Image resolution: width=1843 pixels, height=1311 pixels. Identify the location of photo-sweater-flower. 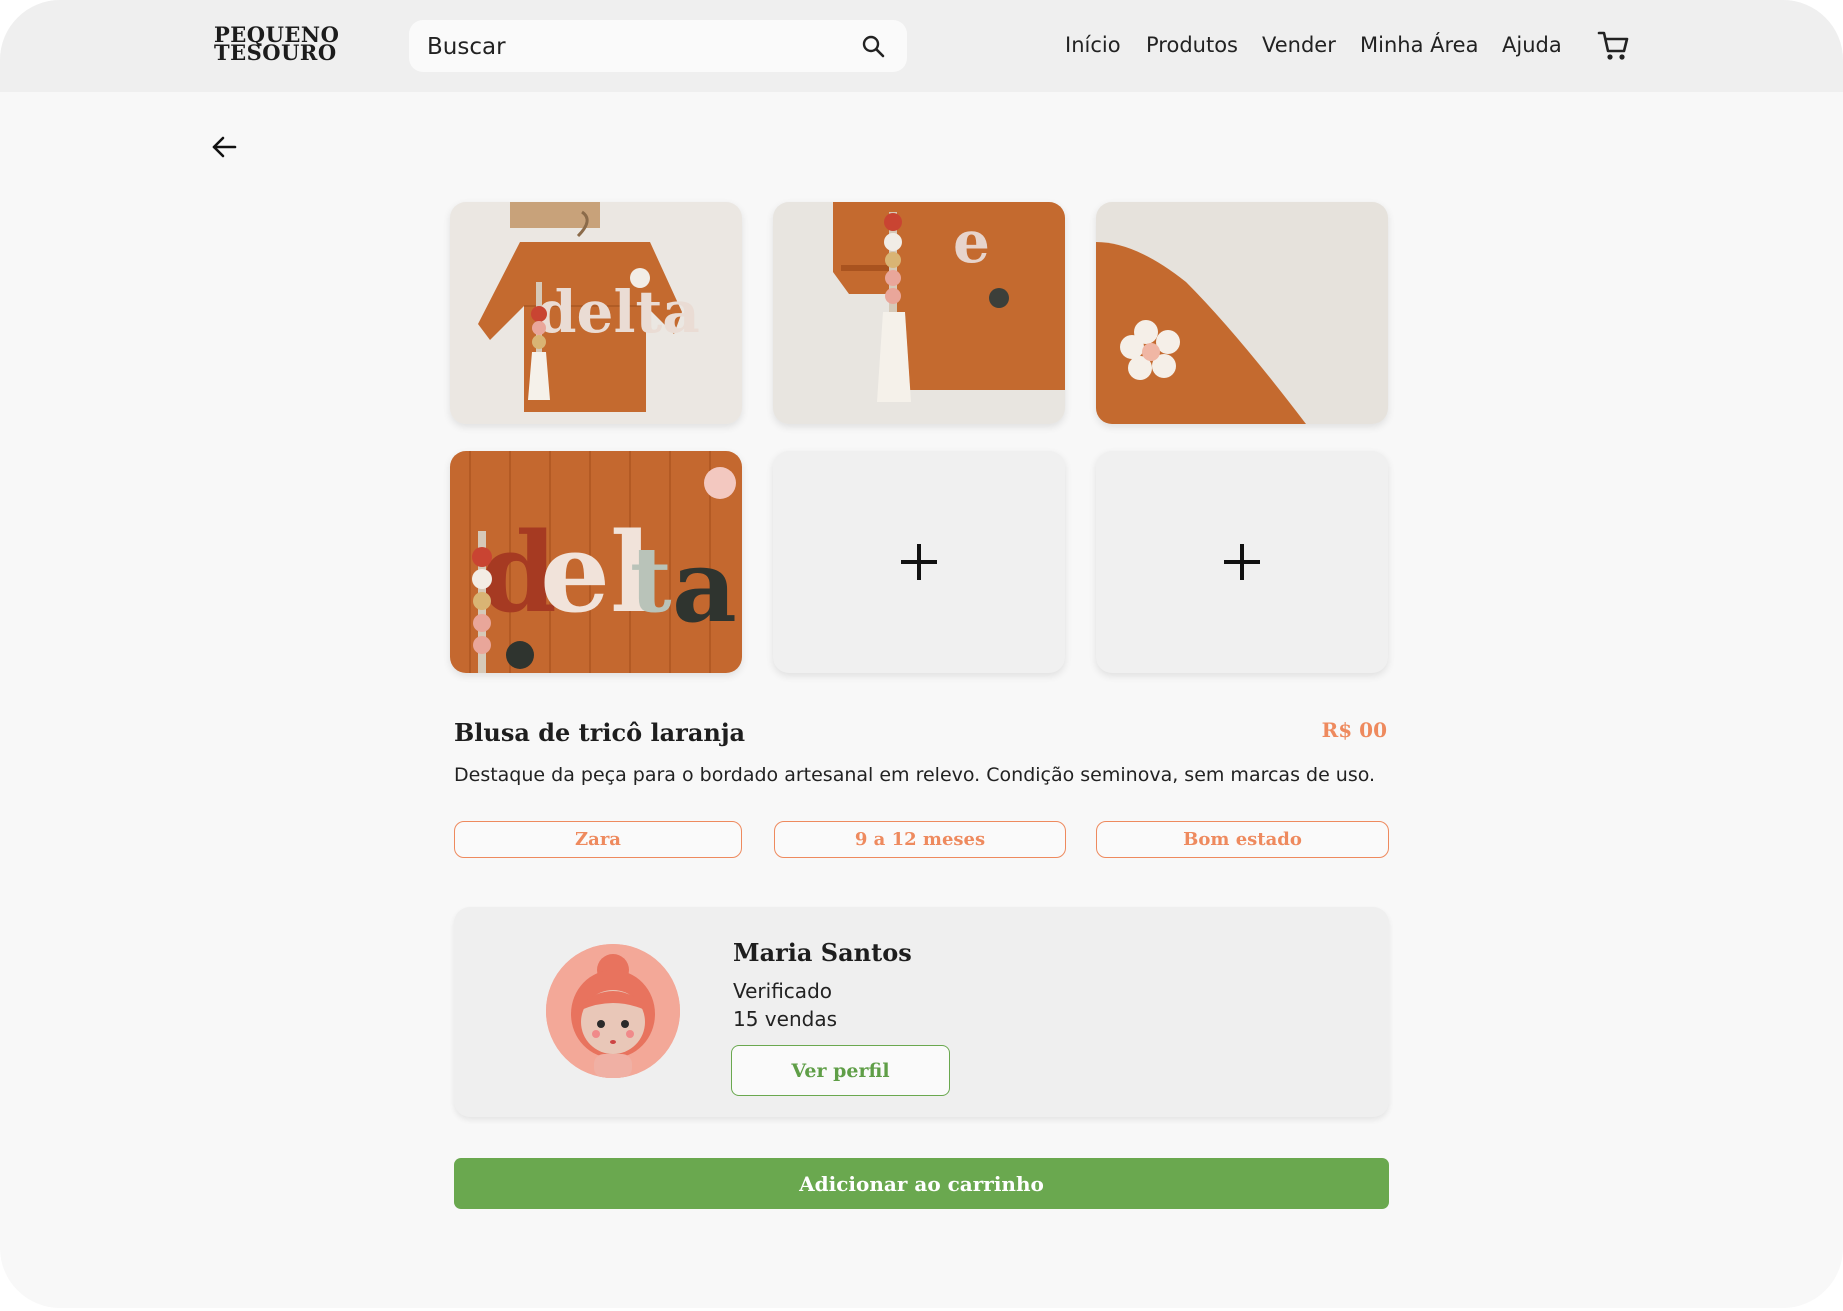
(1242, 313).